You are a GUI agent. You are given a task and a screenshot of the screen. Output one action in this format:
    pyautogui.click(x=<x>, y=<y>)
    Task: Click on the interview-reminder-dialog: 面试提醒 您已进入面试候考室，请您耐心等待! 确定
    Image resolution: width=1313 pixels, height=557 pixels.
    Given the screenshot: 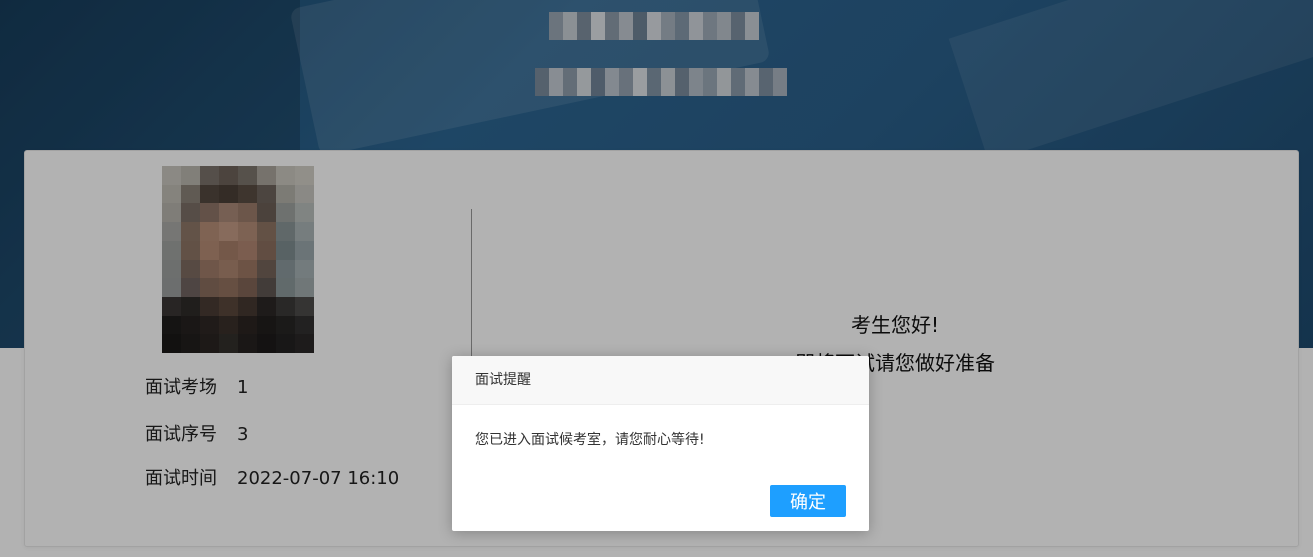 What is the action you would take?
    pyautogui.click(x=660, y=443)
    